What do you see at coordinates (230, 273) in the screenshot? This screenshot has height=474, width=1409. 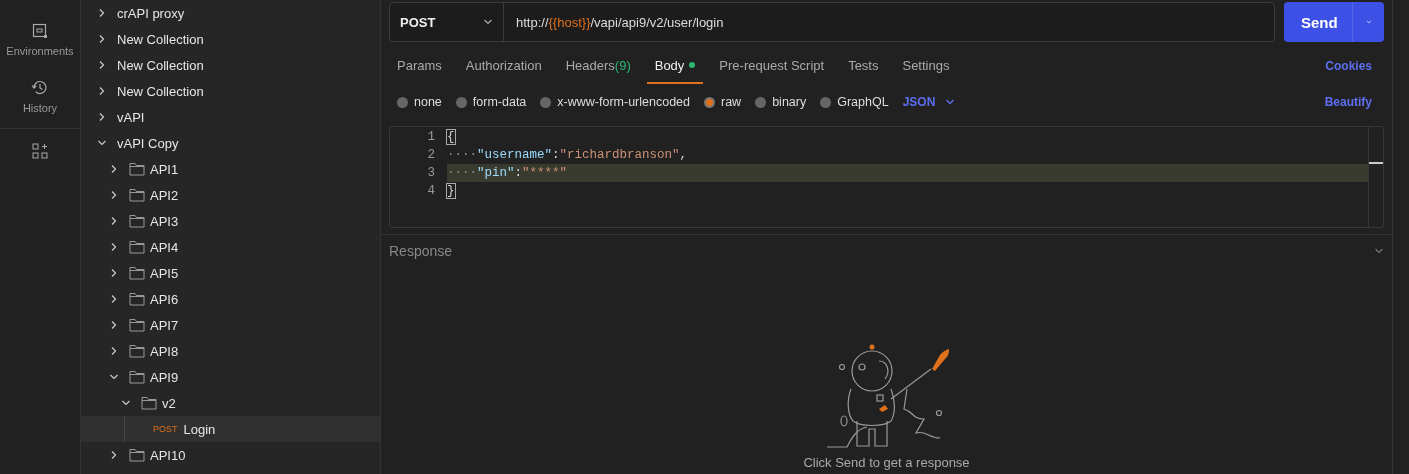 I see `tree-item: API5` at bounding box center [230, 273].